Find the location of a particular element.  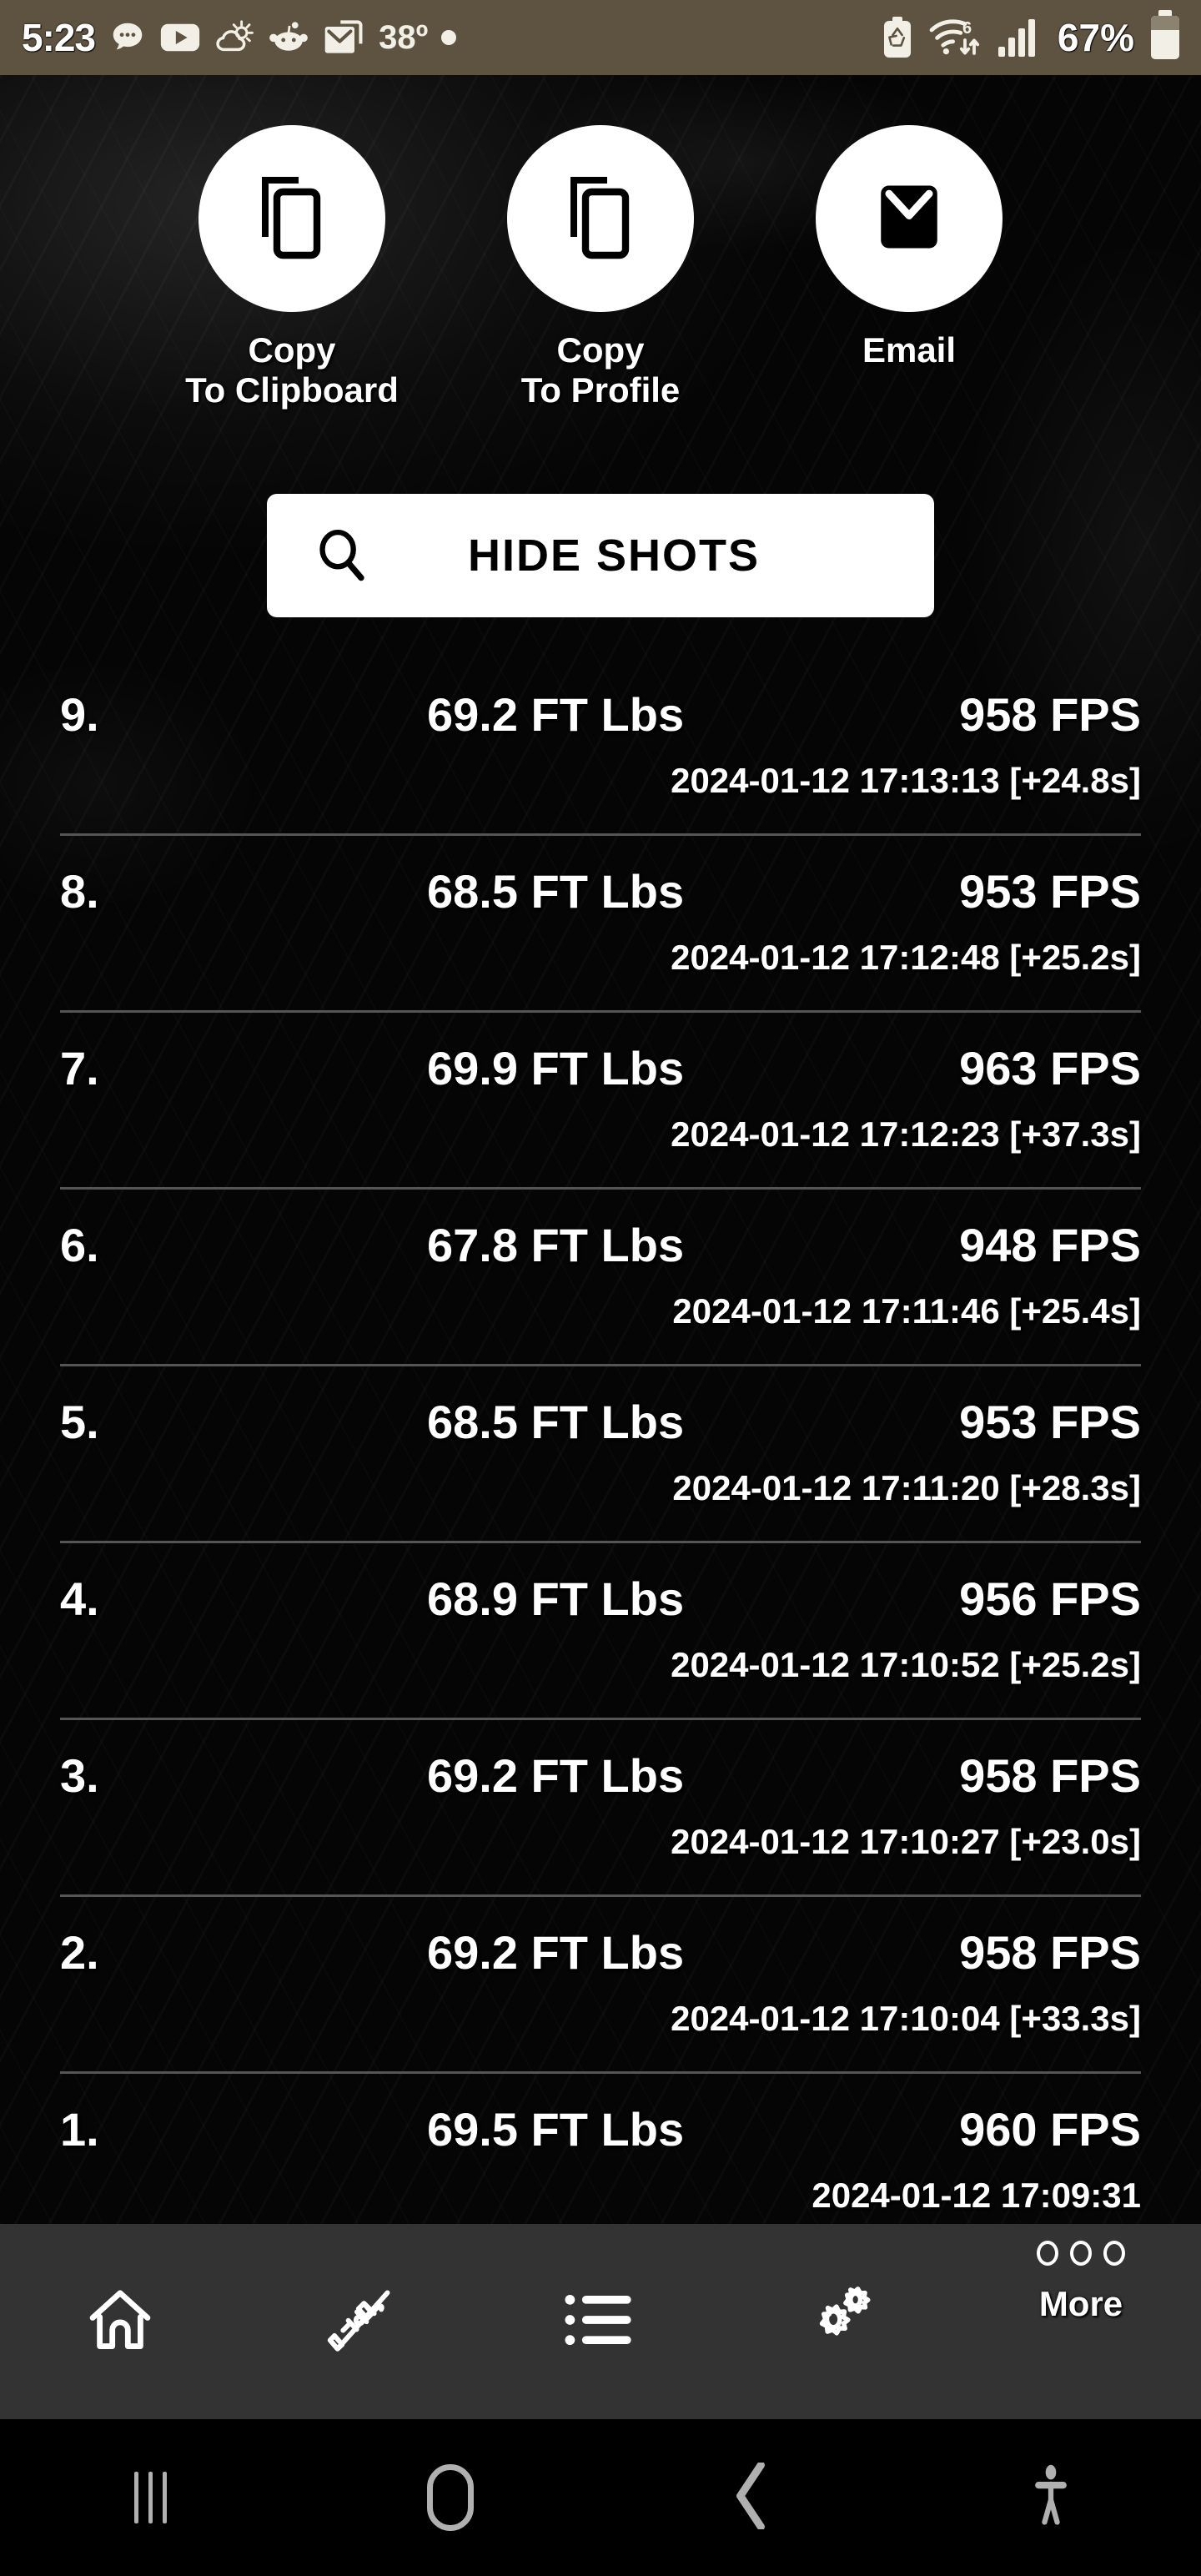

email-button: Email is located at coordinates (909, 268).